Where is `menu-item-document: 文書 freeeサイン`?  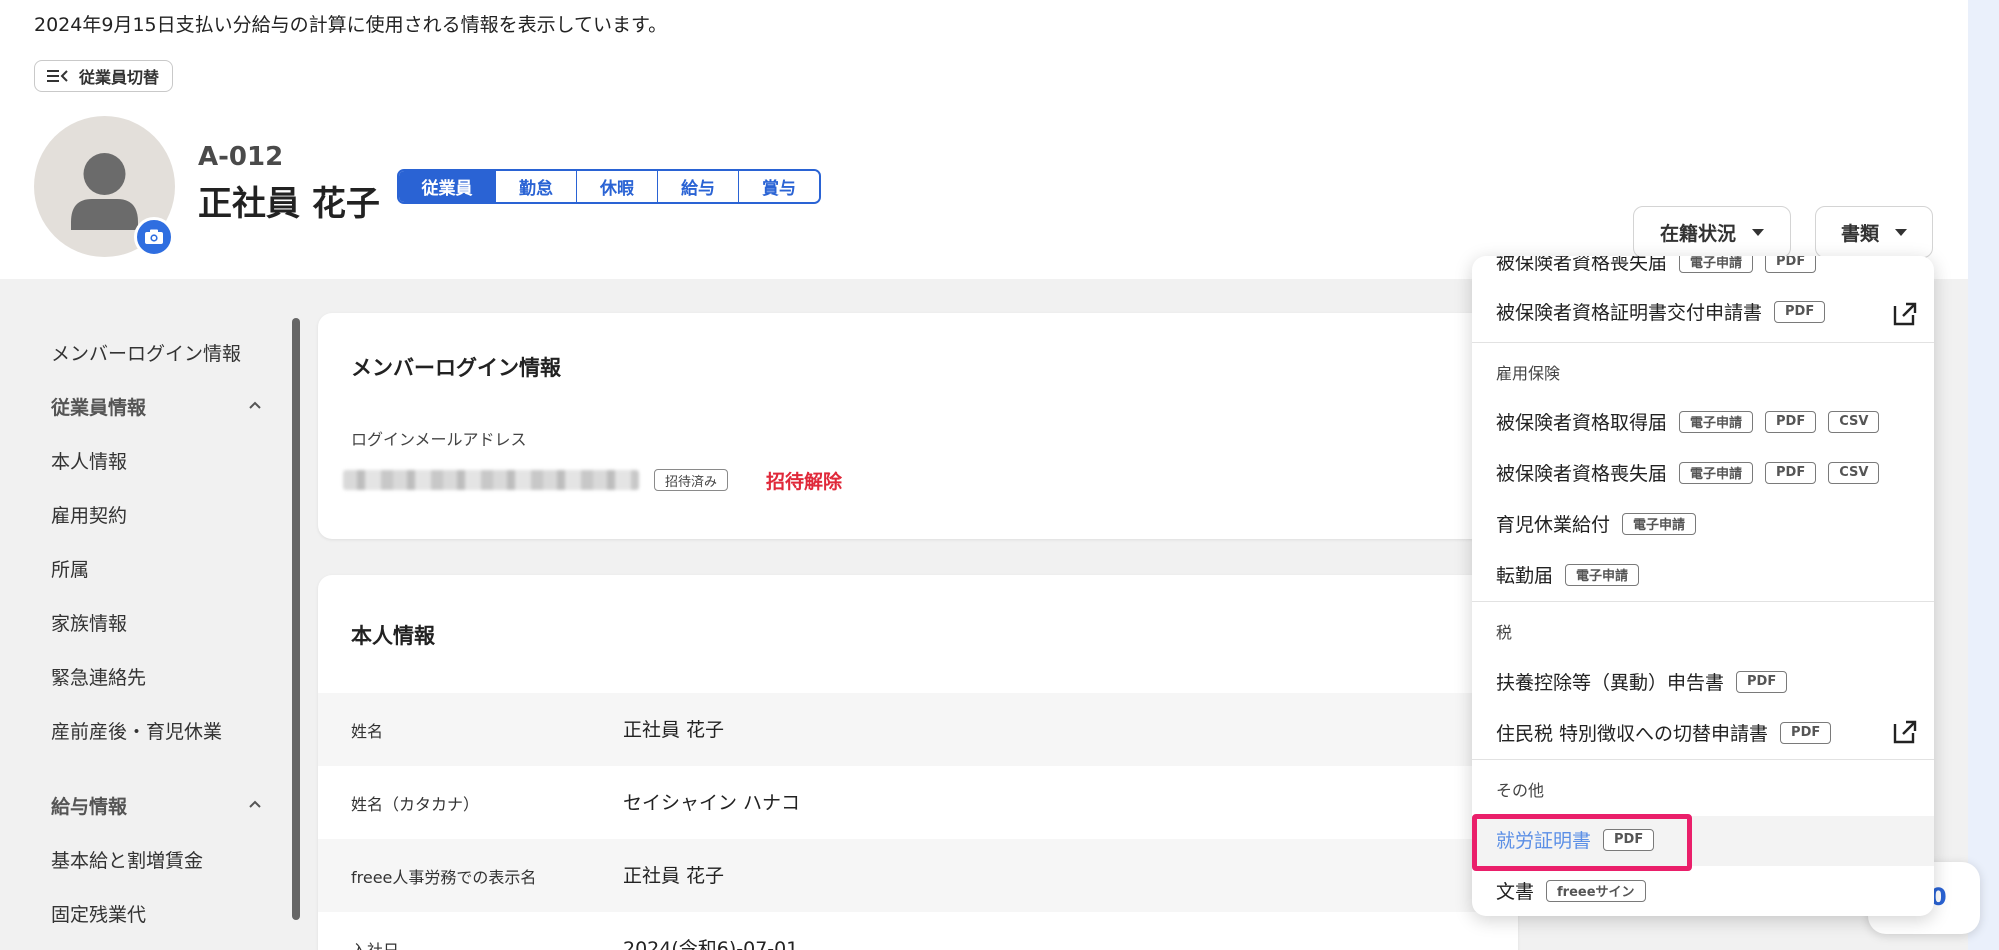
menu-item-document: 文書 freeeサイン is located at coordinates (1571, 890).